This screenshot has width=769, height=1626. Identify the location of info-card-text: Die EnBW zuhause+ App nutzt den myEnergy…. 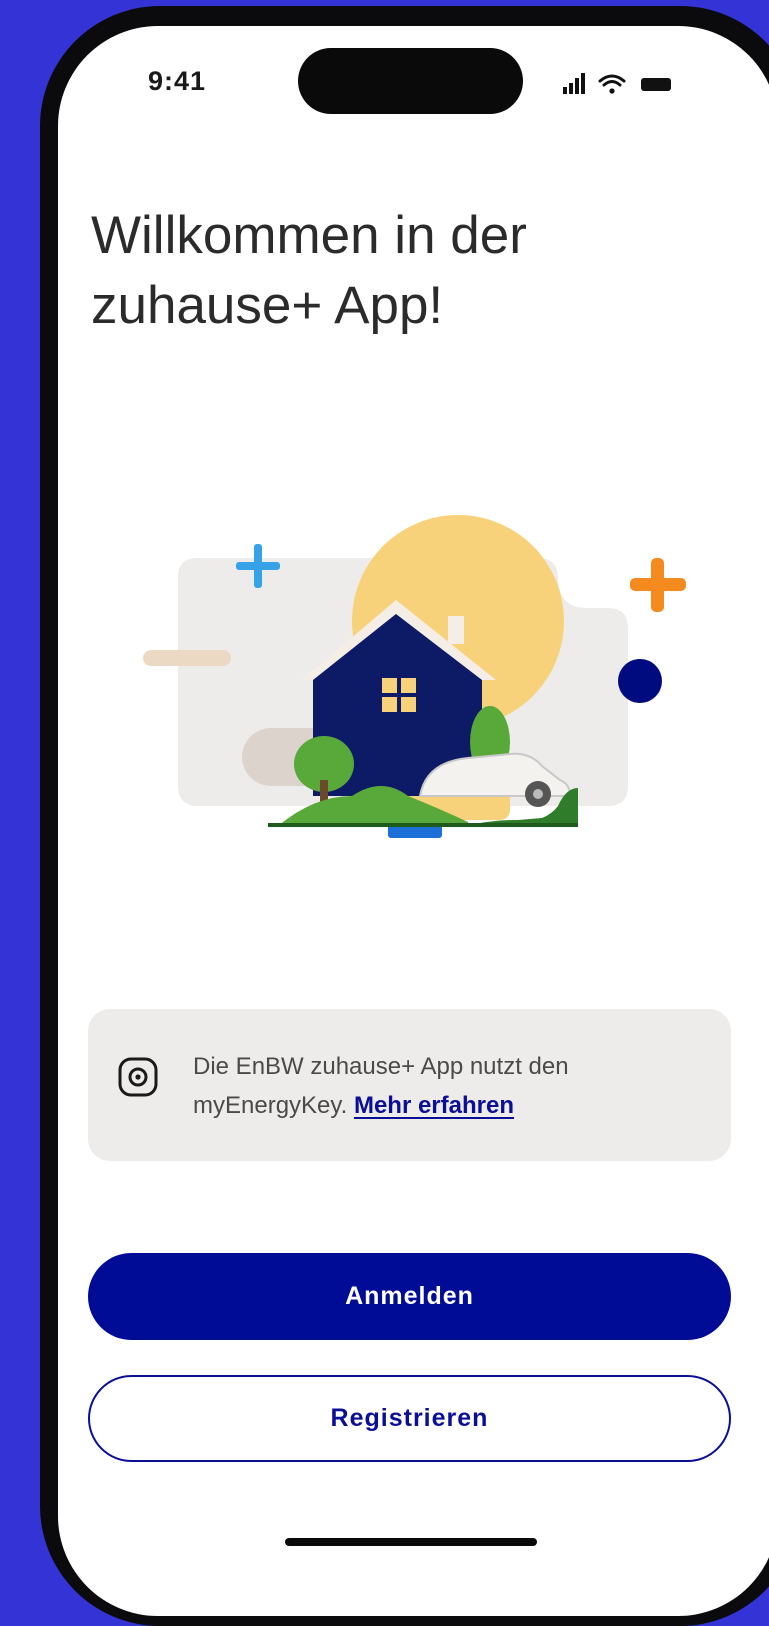
(453, 1086).